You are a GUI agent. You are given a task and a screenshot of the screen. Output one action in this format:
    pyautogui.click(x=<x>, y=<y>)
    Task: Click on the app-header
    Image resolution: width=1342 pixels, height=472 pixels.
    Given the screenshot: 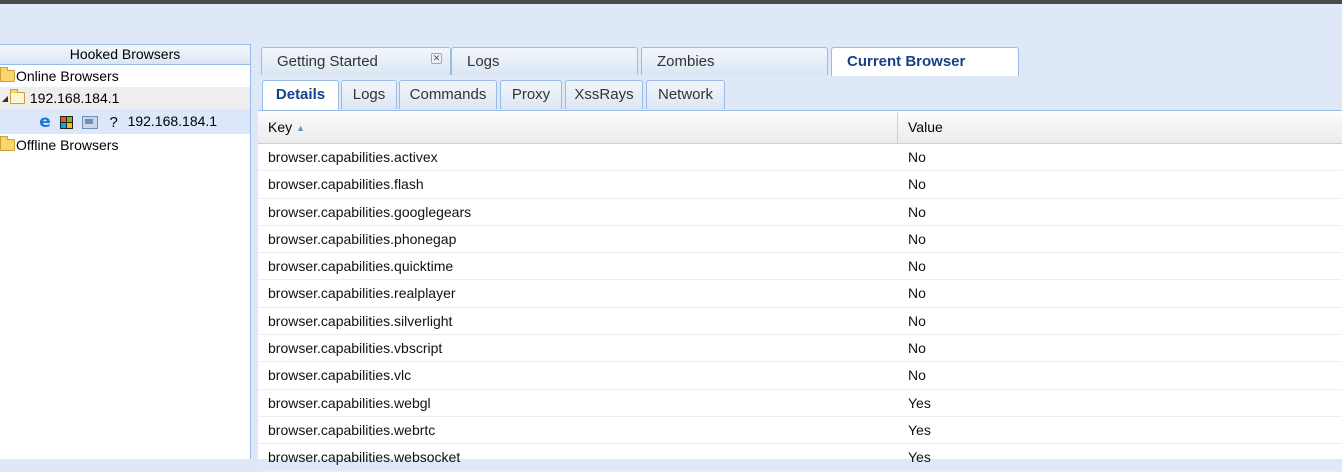 What is the action you would take?
    pyautogui.click(x=671, y=24)
    